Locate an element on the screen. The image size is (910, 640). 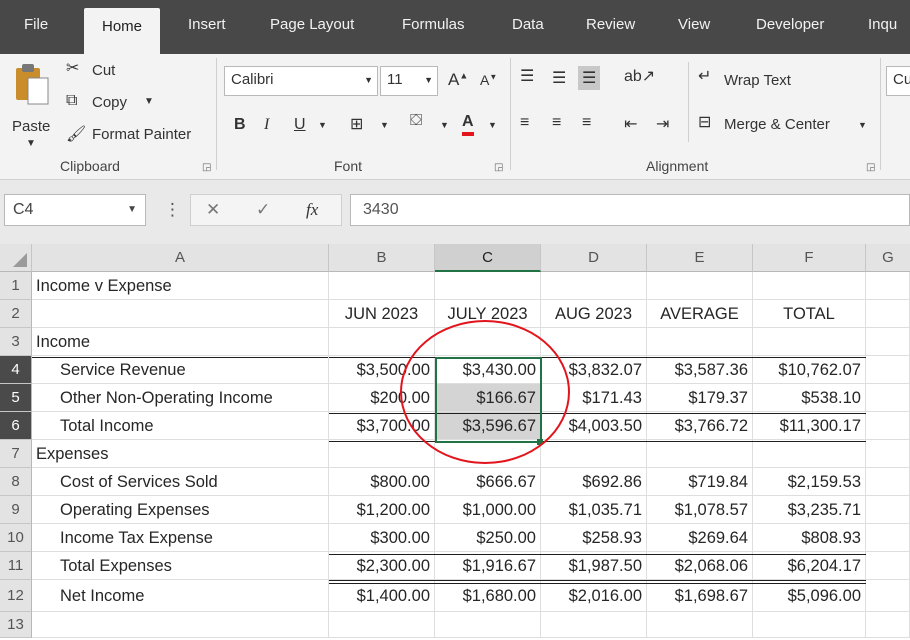
underline-button: U is located at coordinates (300, 125).